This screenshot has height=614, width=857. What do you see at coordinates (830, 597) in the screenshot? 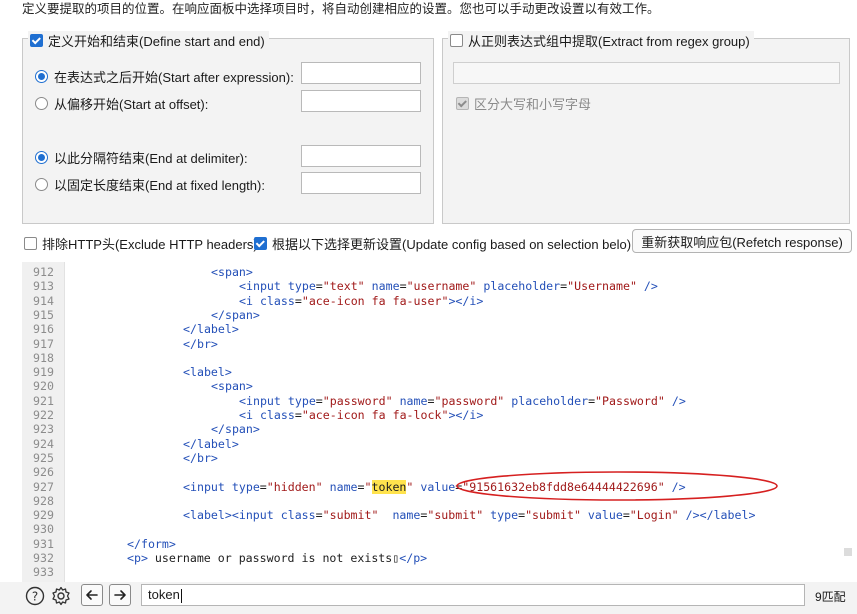
I see `match-count: 9匹配` at bounding box center [830, 597].